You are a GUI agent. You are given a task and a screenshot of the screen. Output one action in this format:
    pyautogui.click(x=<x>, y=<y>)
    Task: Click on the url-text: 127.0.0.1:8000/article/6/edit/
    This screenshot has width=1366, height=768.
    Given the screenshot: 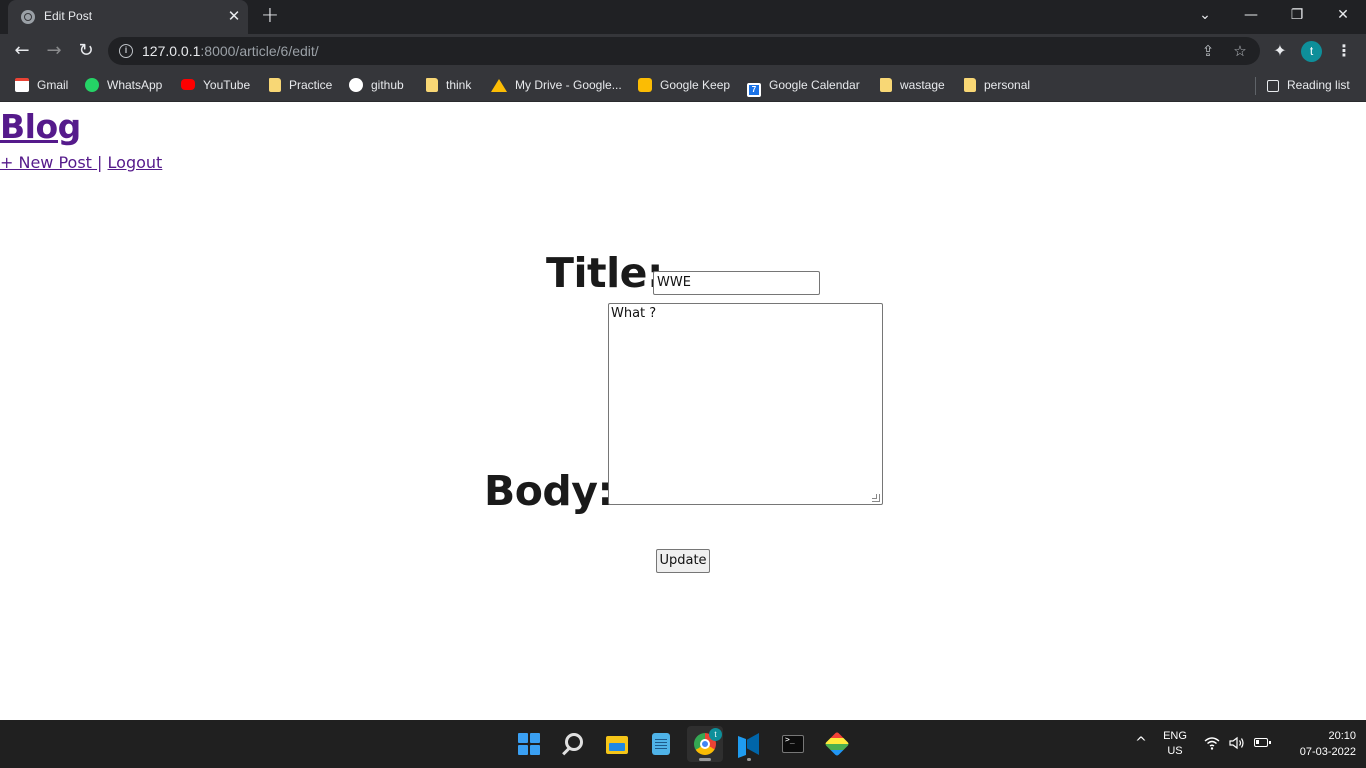 What is the action you would take?
    pyautogui.click(x=230, y=51)
    